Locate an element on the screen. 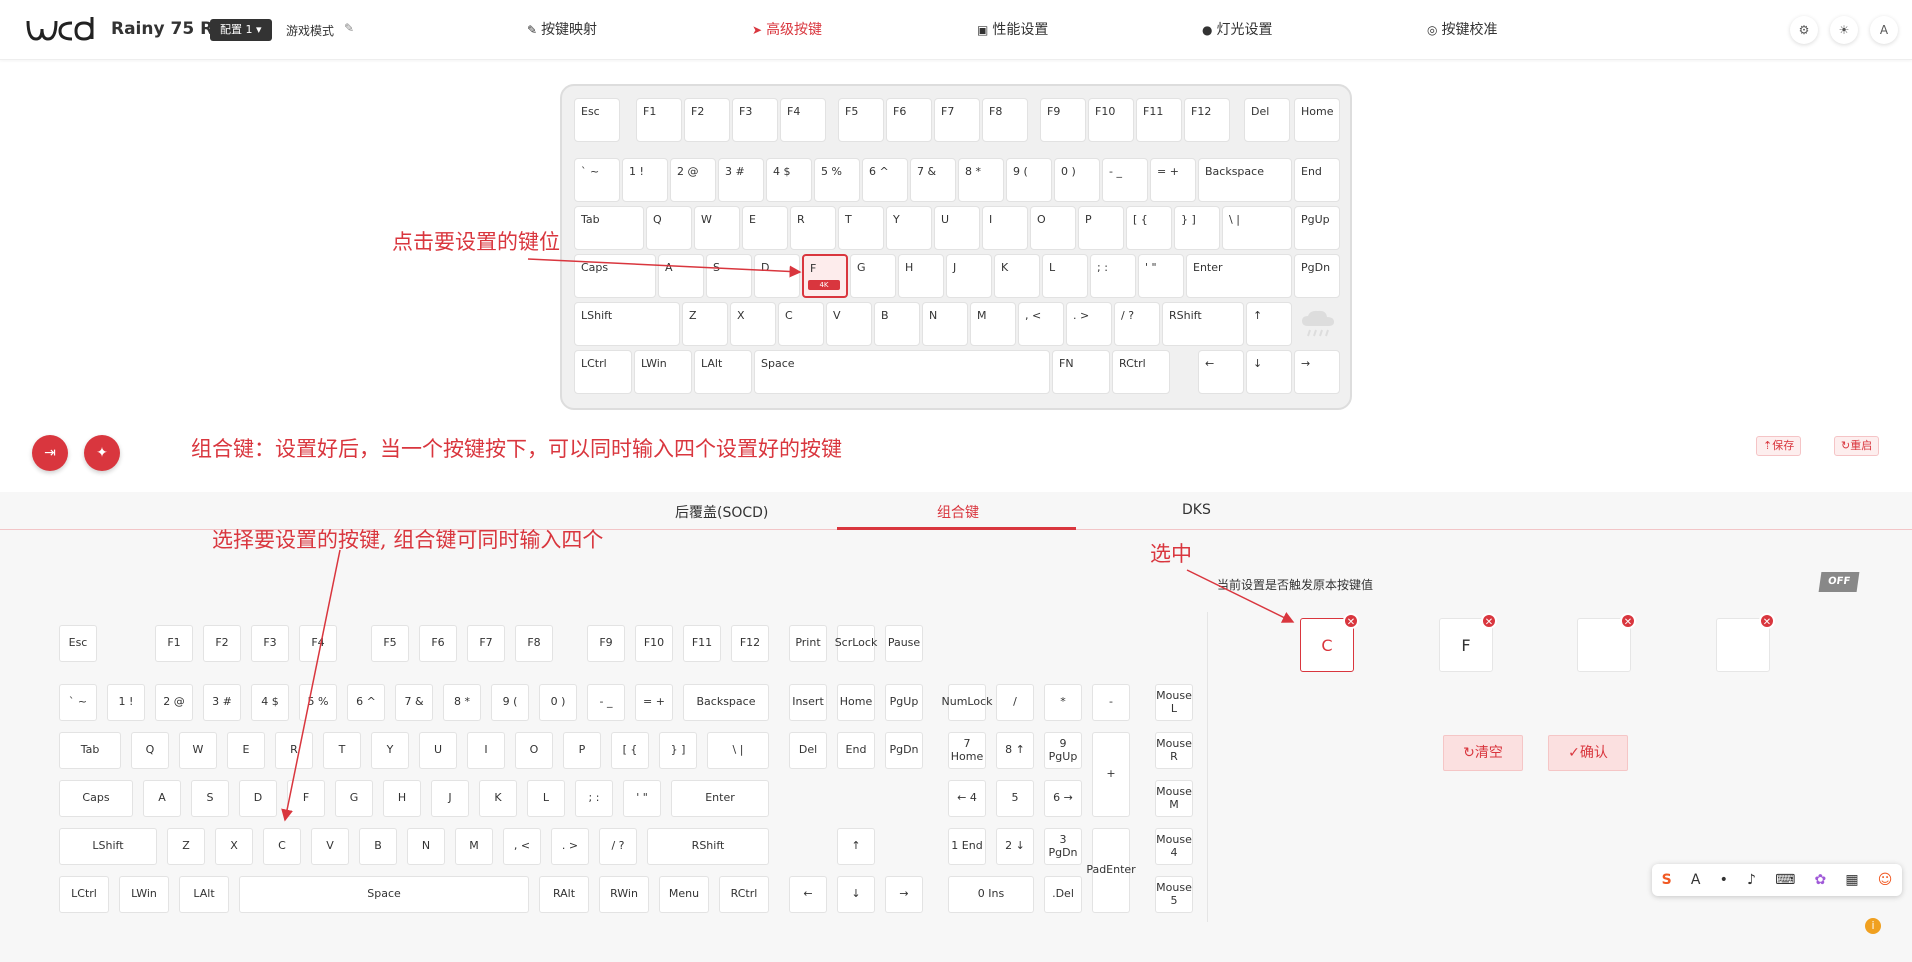  kb-key: D is located at coordinates (777, 276).